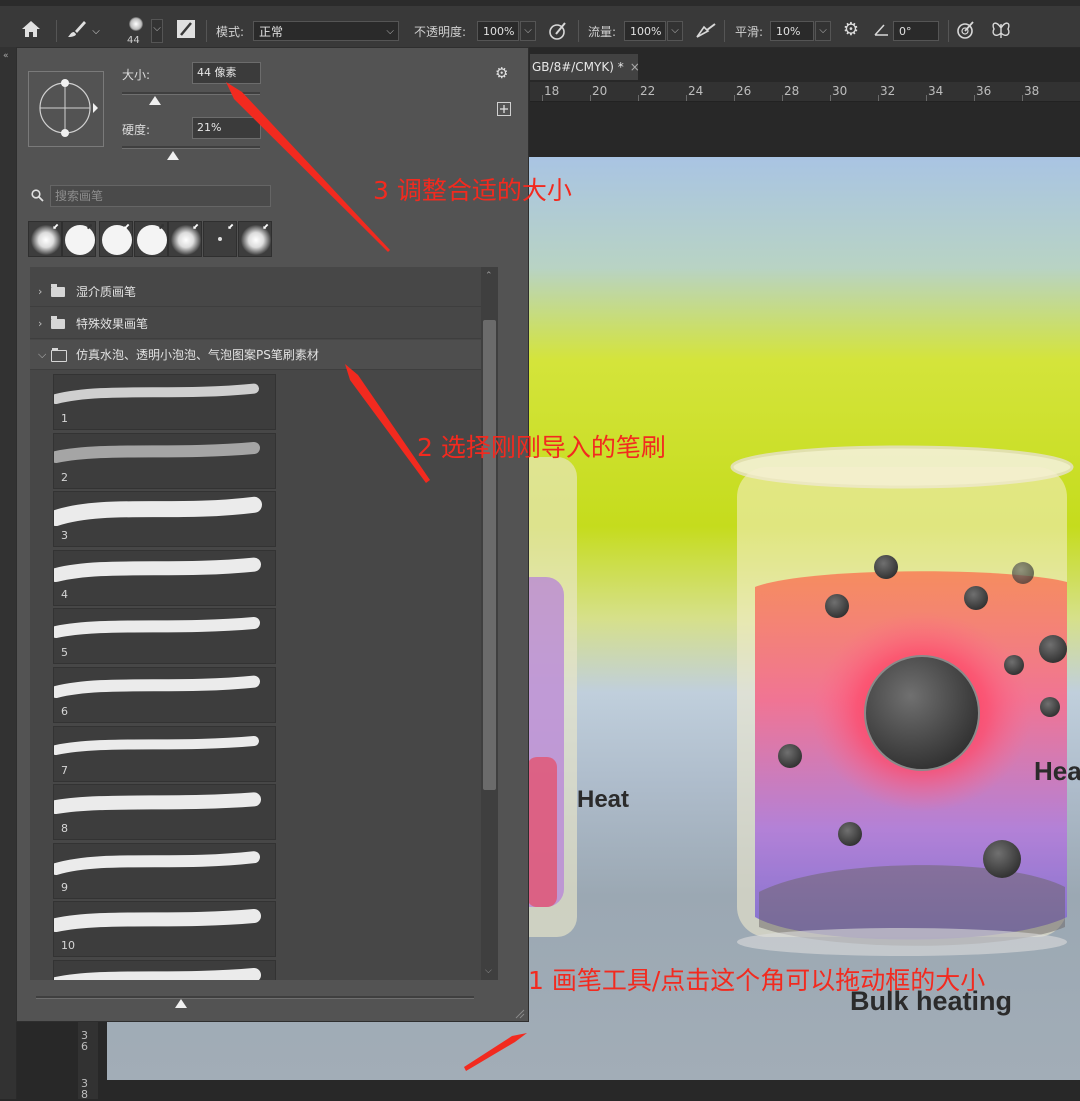 This screenshot has width=1080, height=1101. I want to click on annotation-step-3: 3 调整合适的大小, so click(472, 190).